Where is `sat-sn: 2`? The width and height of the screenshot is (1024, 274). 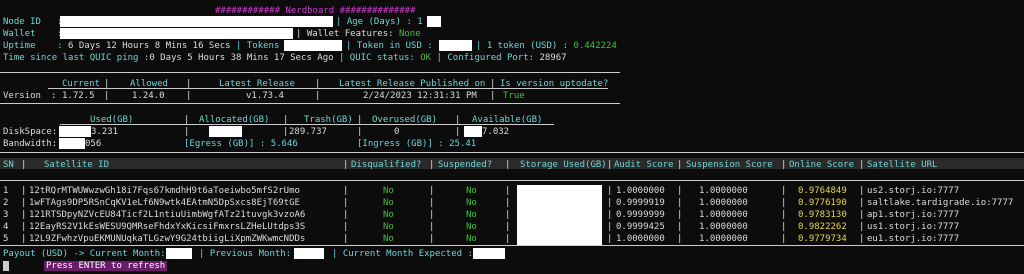 sat-sn: 2 is located at coordinates (6, 203).